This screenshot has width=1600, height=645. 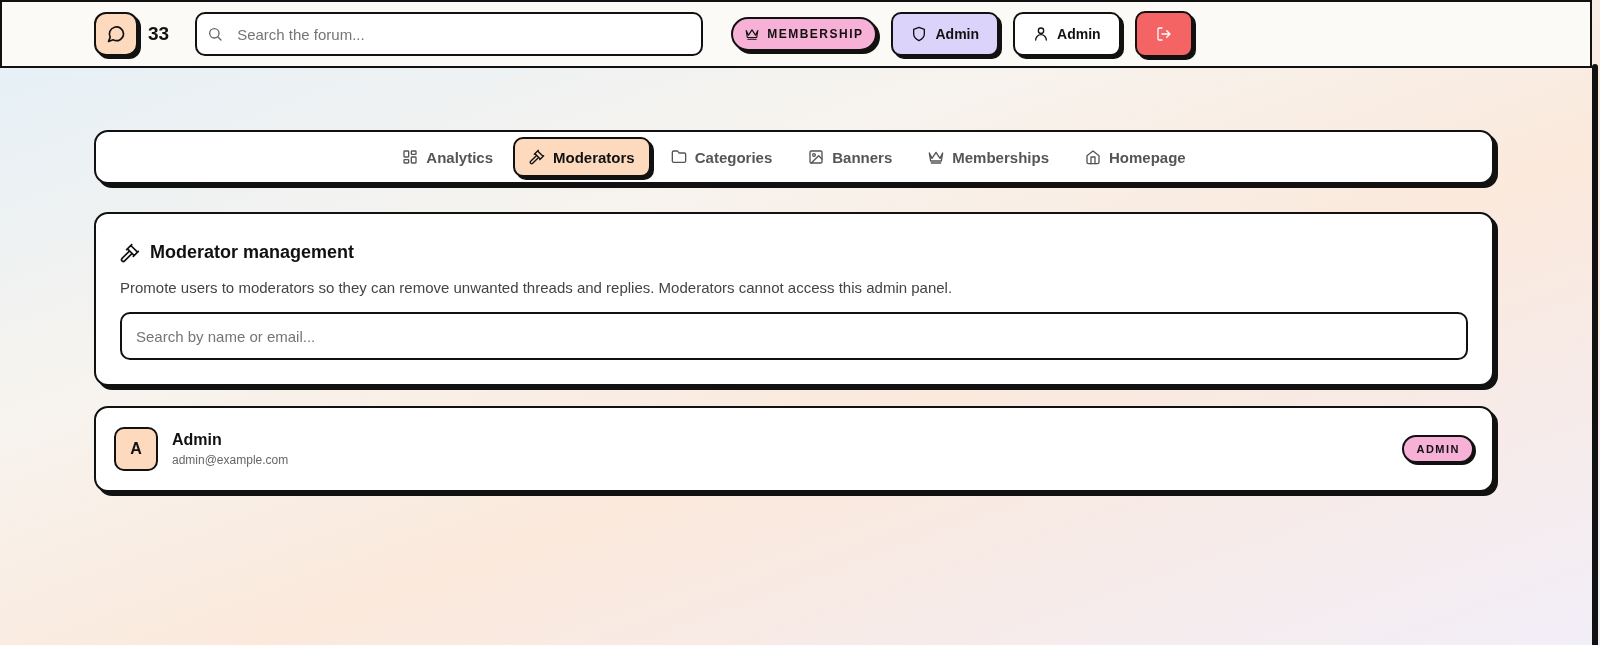 I want to click on admin-button: Admin, so click(x=945, y=34).